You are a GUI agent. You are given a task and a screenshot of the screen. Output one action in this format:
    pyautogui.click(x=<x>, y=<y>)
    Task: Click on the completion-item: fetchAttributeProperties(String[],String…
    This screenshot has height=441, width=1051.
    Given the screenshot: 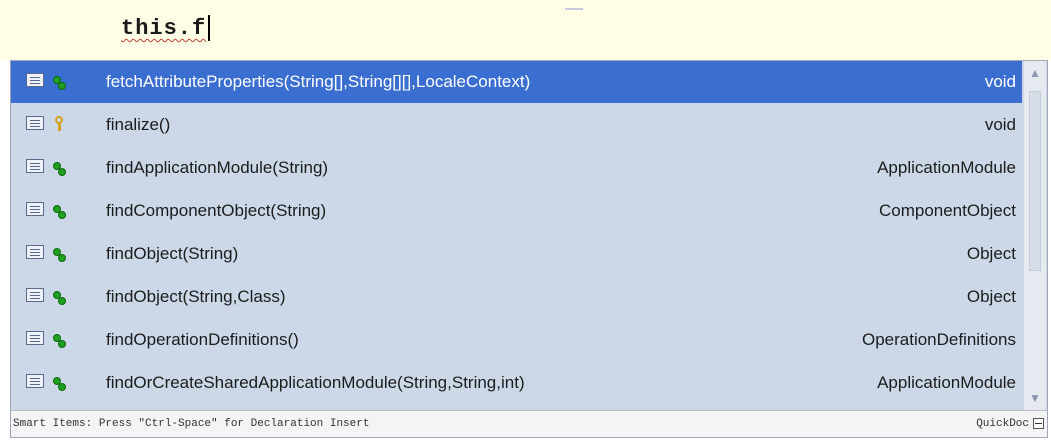 What is the action you would take?
    pyautogui.click(x=516, y=82)
    